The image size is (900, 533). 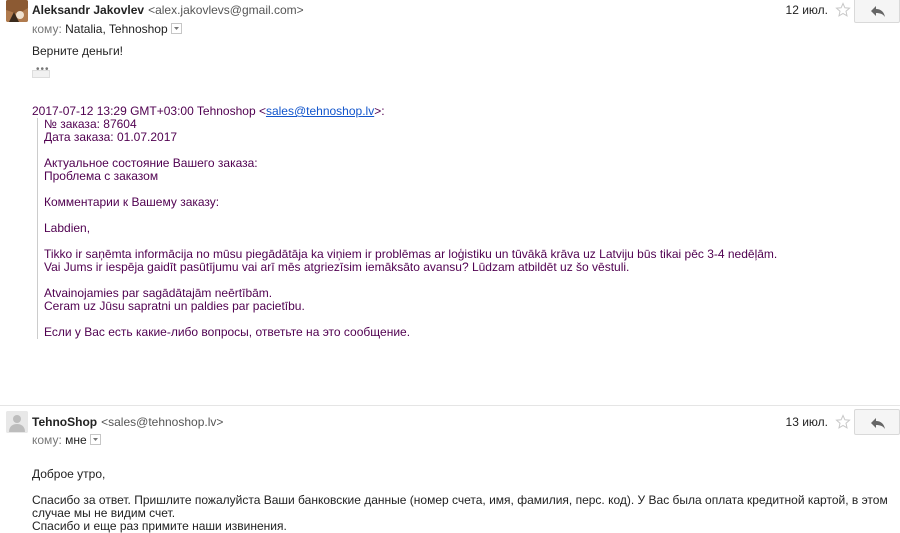 I want to click on quote-line: Проблема с заказом, so click(x=101, y=176).